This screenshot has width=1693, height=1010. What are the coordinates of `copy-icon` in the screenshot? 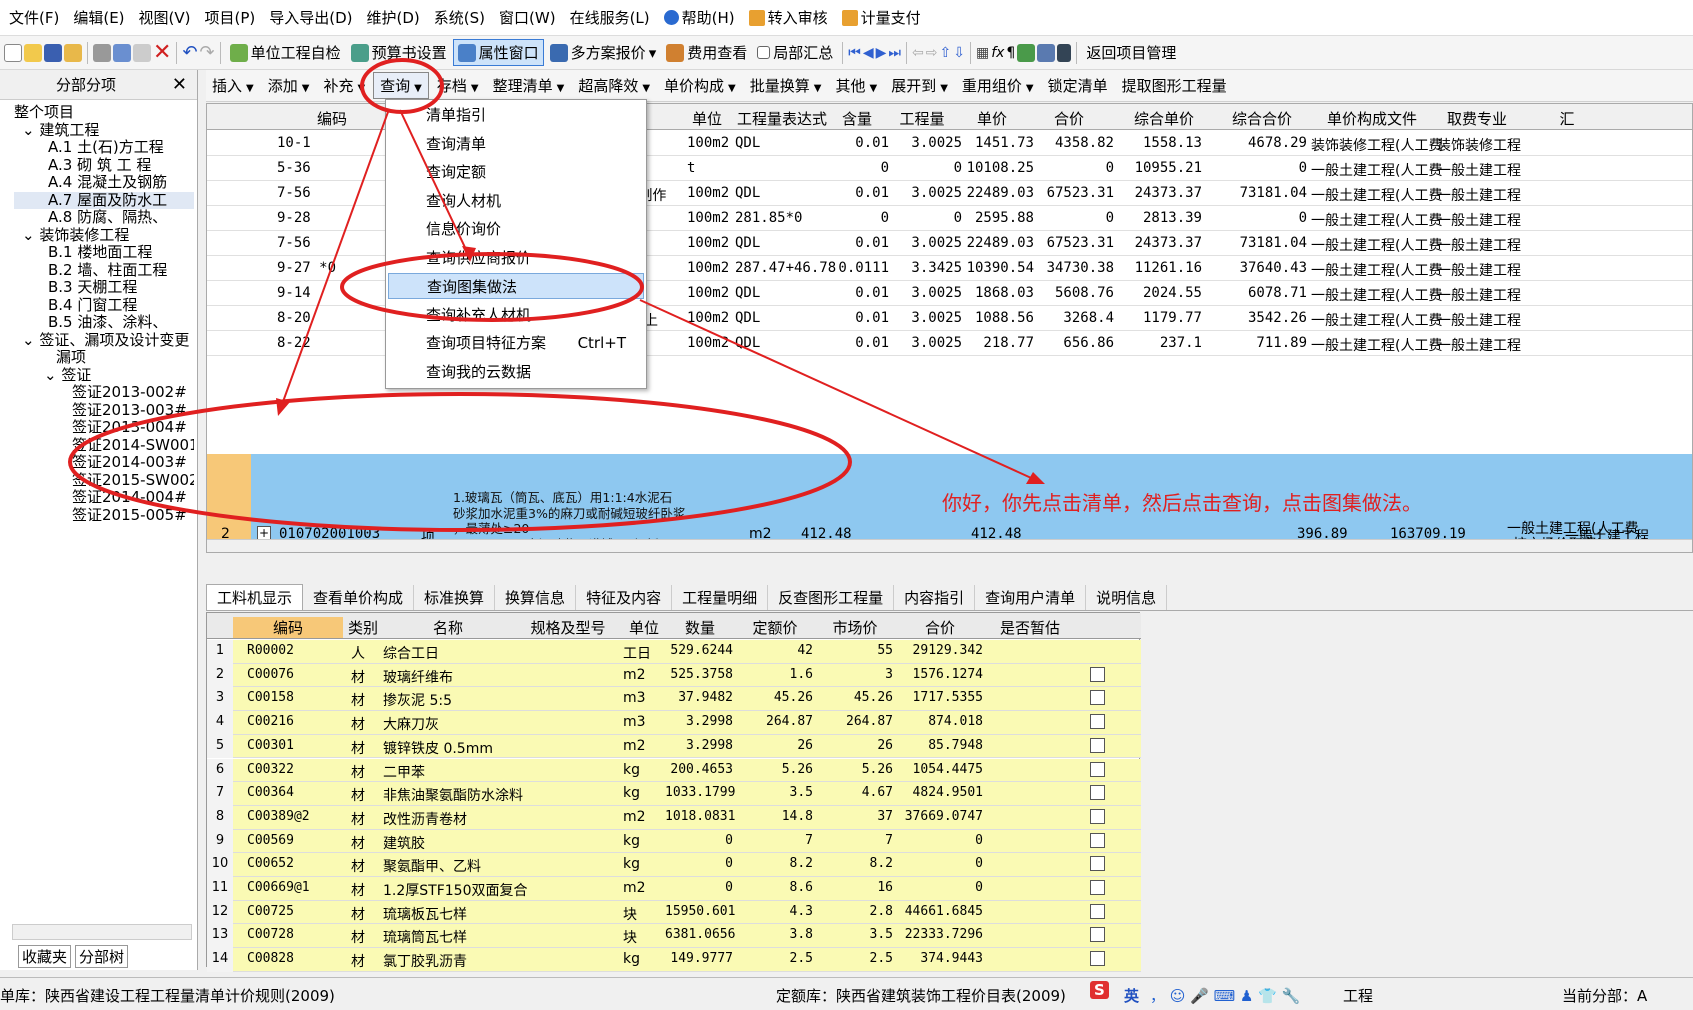 It's located at (122, 52).